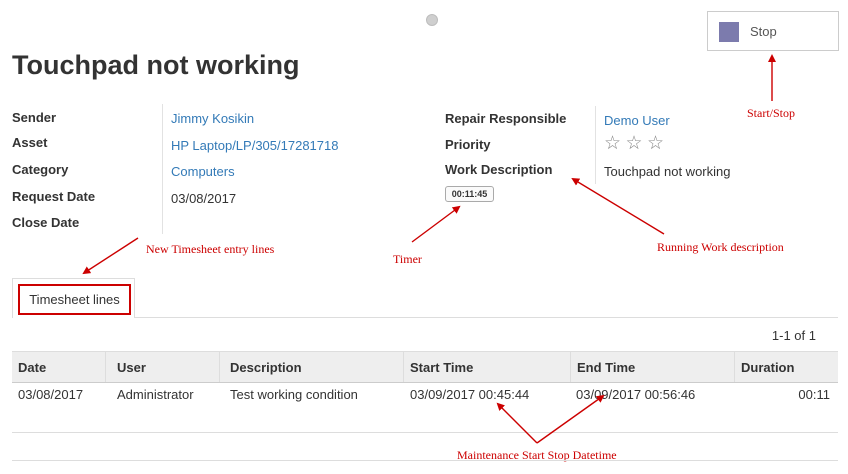 The image size is (848, 474). I want to click on arrow-work-description, so click(618, 206).